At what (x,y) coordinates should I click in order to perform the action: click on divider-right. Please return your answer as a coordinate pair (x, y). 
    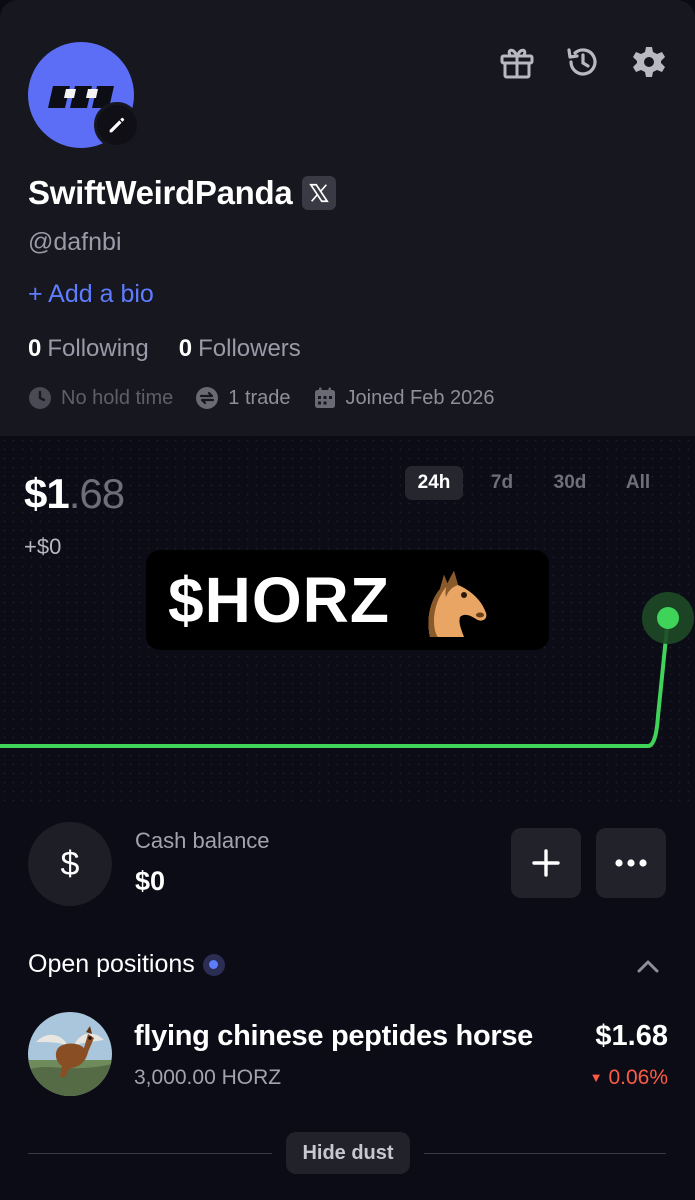
    Looking at the image, I should click on (545, 1153).